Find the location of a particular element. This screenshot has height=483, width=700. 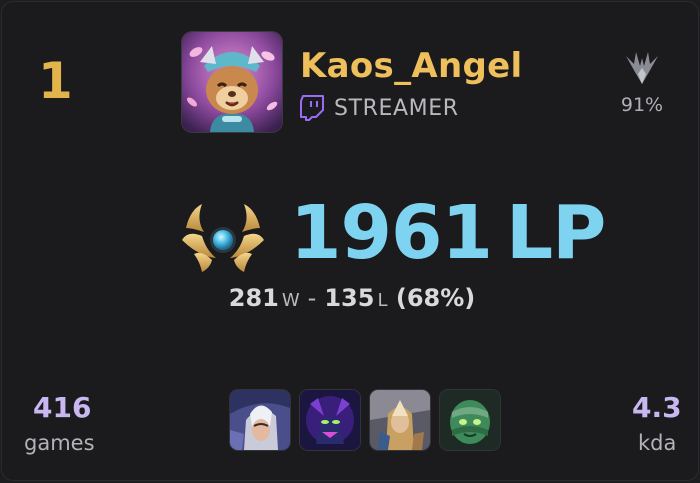

win-rate: (68%) is located at coordinates (435, 298).